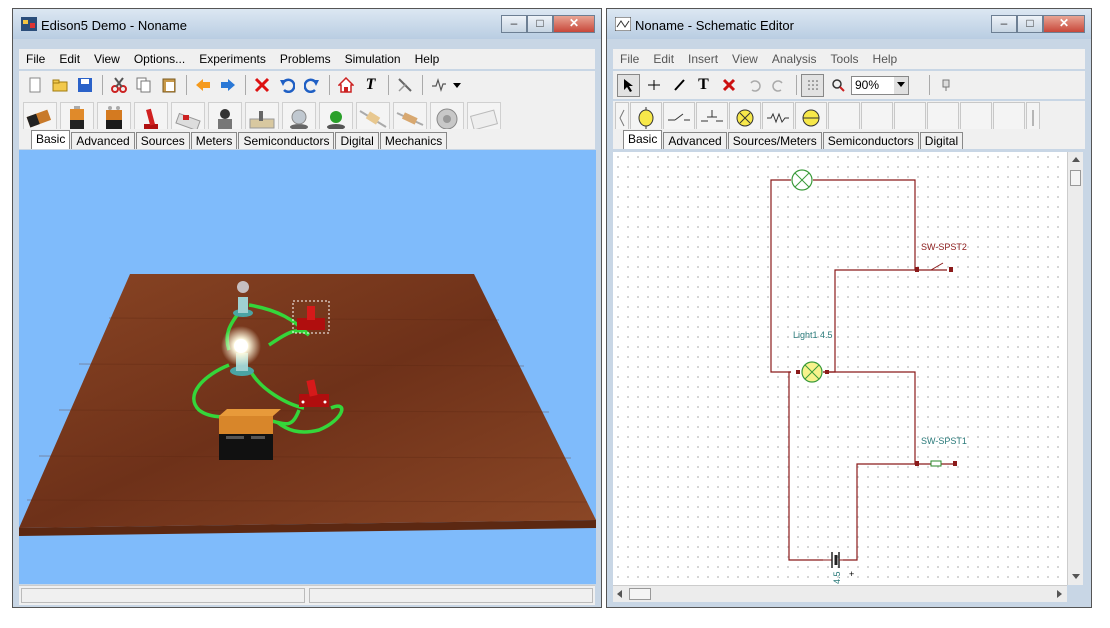 The image size is (1110, 628). What do you see at coordinates (812, 85) in the screenshot?
I see `grid-toggle-icon` at bounding box center [812, 85].